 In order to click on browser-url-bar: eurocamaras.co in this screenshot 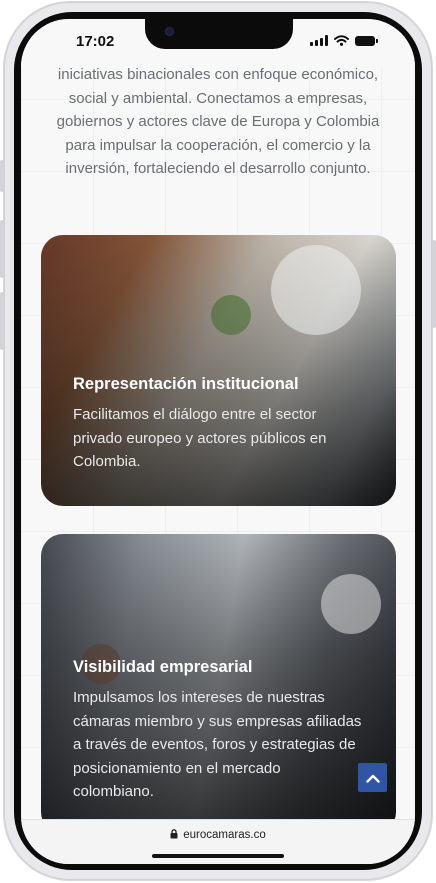, I will do `click(218, 841)`.